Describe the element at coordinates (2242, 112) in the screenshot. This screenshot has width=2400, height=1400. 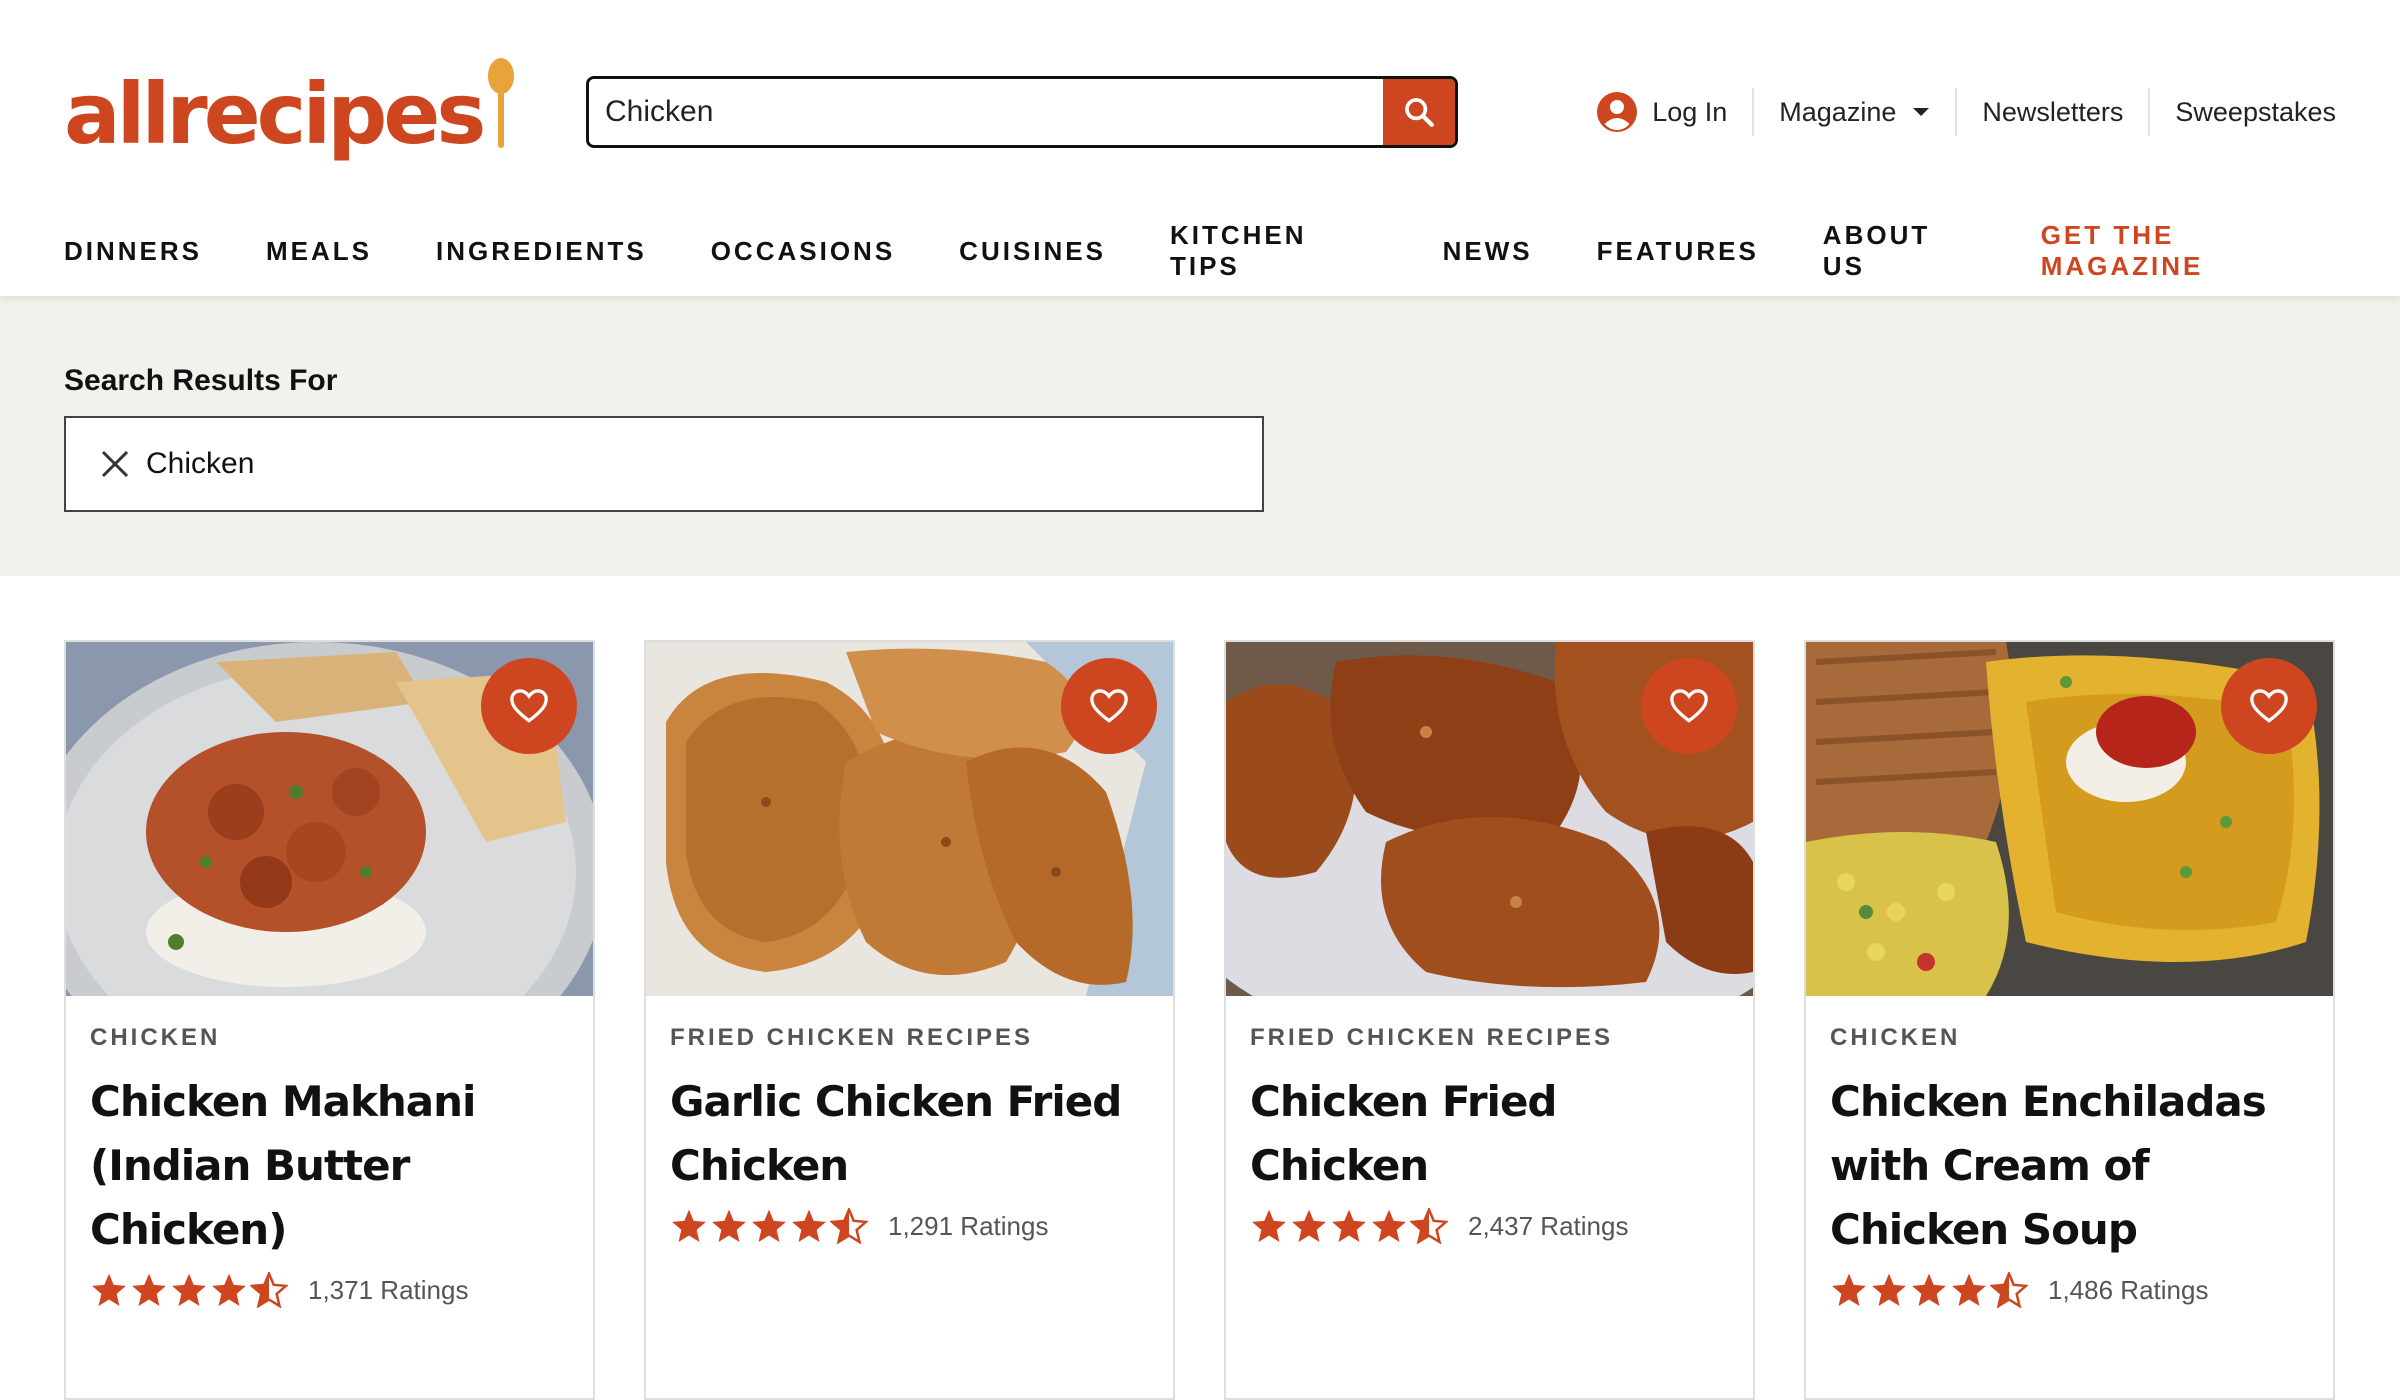
I see `sweepstakes-link: Sweepstakes` at that location.